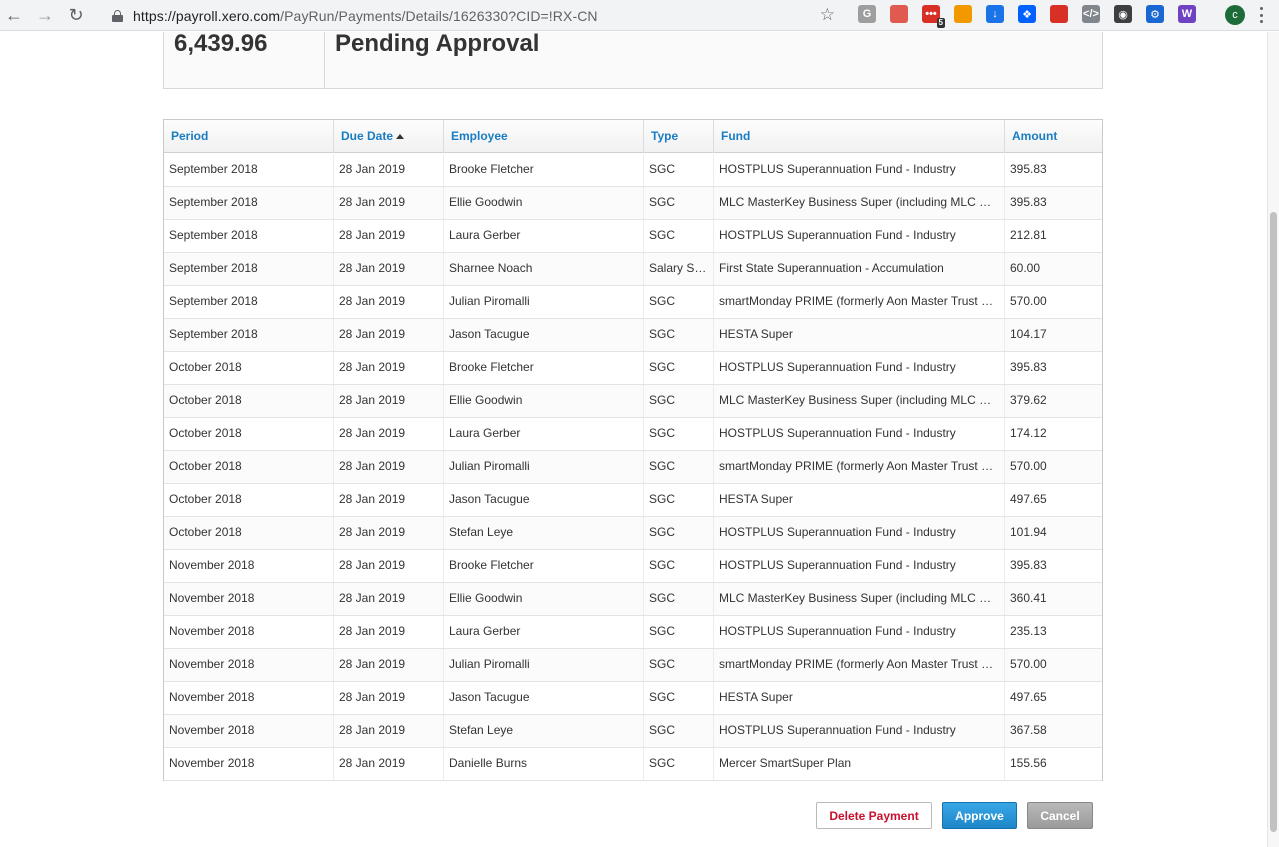 Image resolution: width=1279 pixels, height=847 pixels. Describe the element at coordinates (859, 335) in the screenshot. I see `cell-fund: HESTA Super` at that location.